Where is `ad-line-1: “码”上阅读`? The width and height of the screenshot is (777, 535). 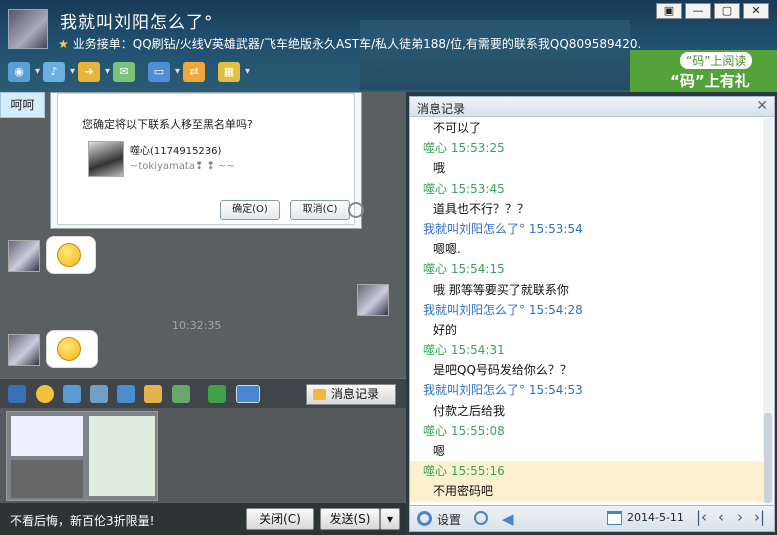
ad-line-1: “码”上阅读 is located at coordinates (716, 60).